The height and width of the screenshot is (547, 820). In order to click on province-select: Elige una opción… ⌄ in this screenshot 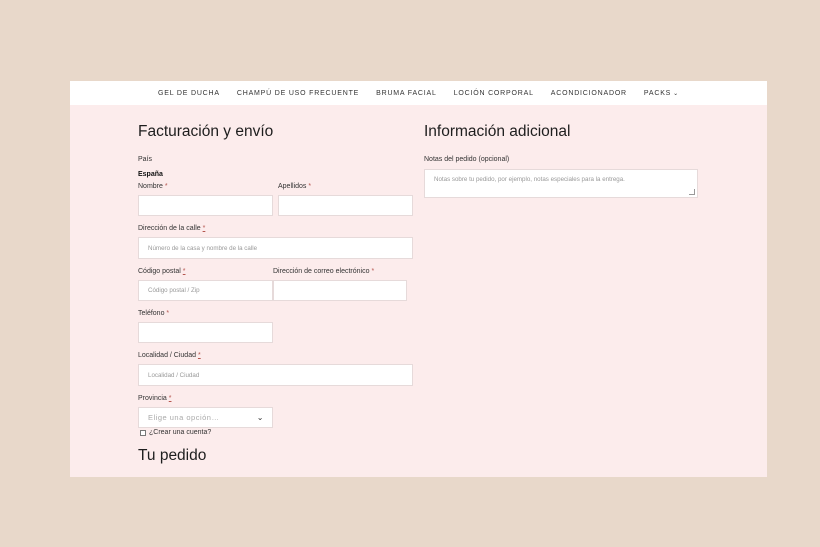, I will do `click(205, 417)`.